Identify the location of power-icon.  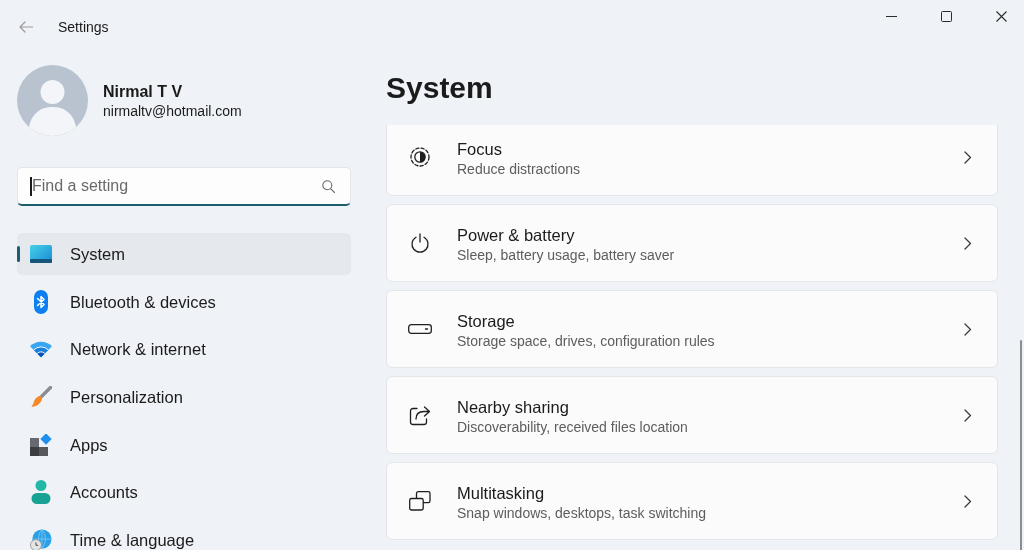
(420, 243).